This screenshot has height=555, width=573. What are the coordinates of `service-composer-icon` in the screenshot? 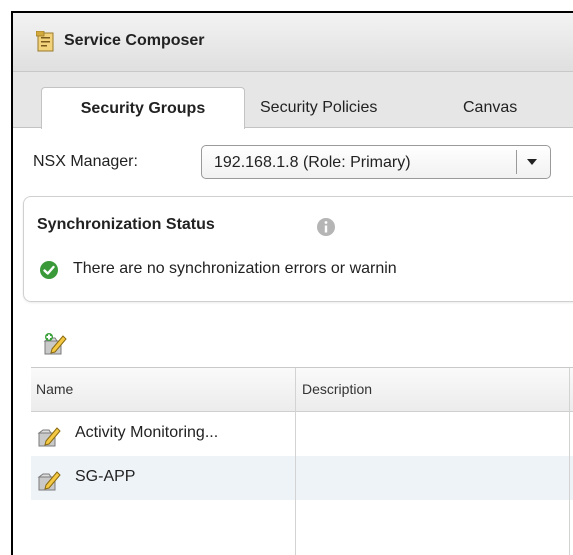 It's located at (45, 41).